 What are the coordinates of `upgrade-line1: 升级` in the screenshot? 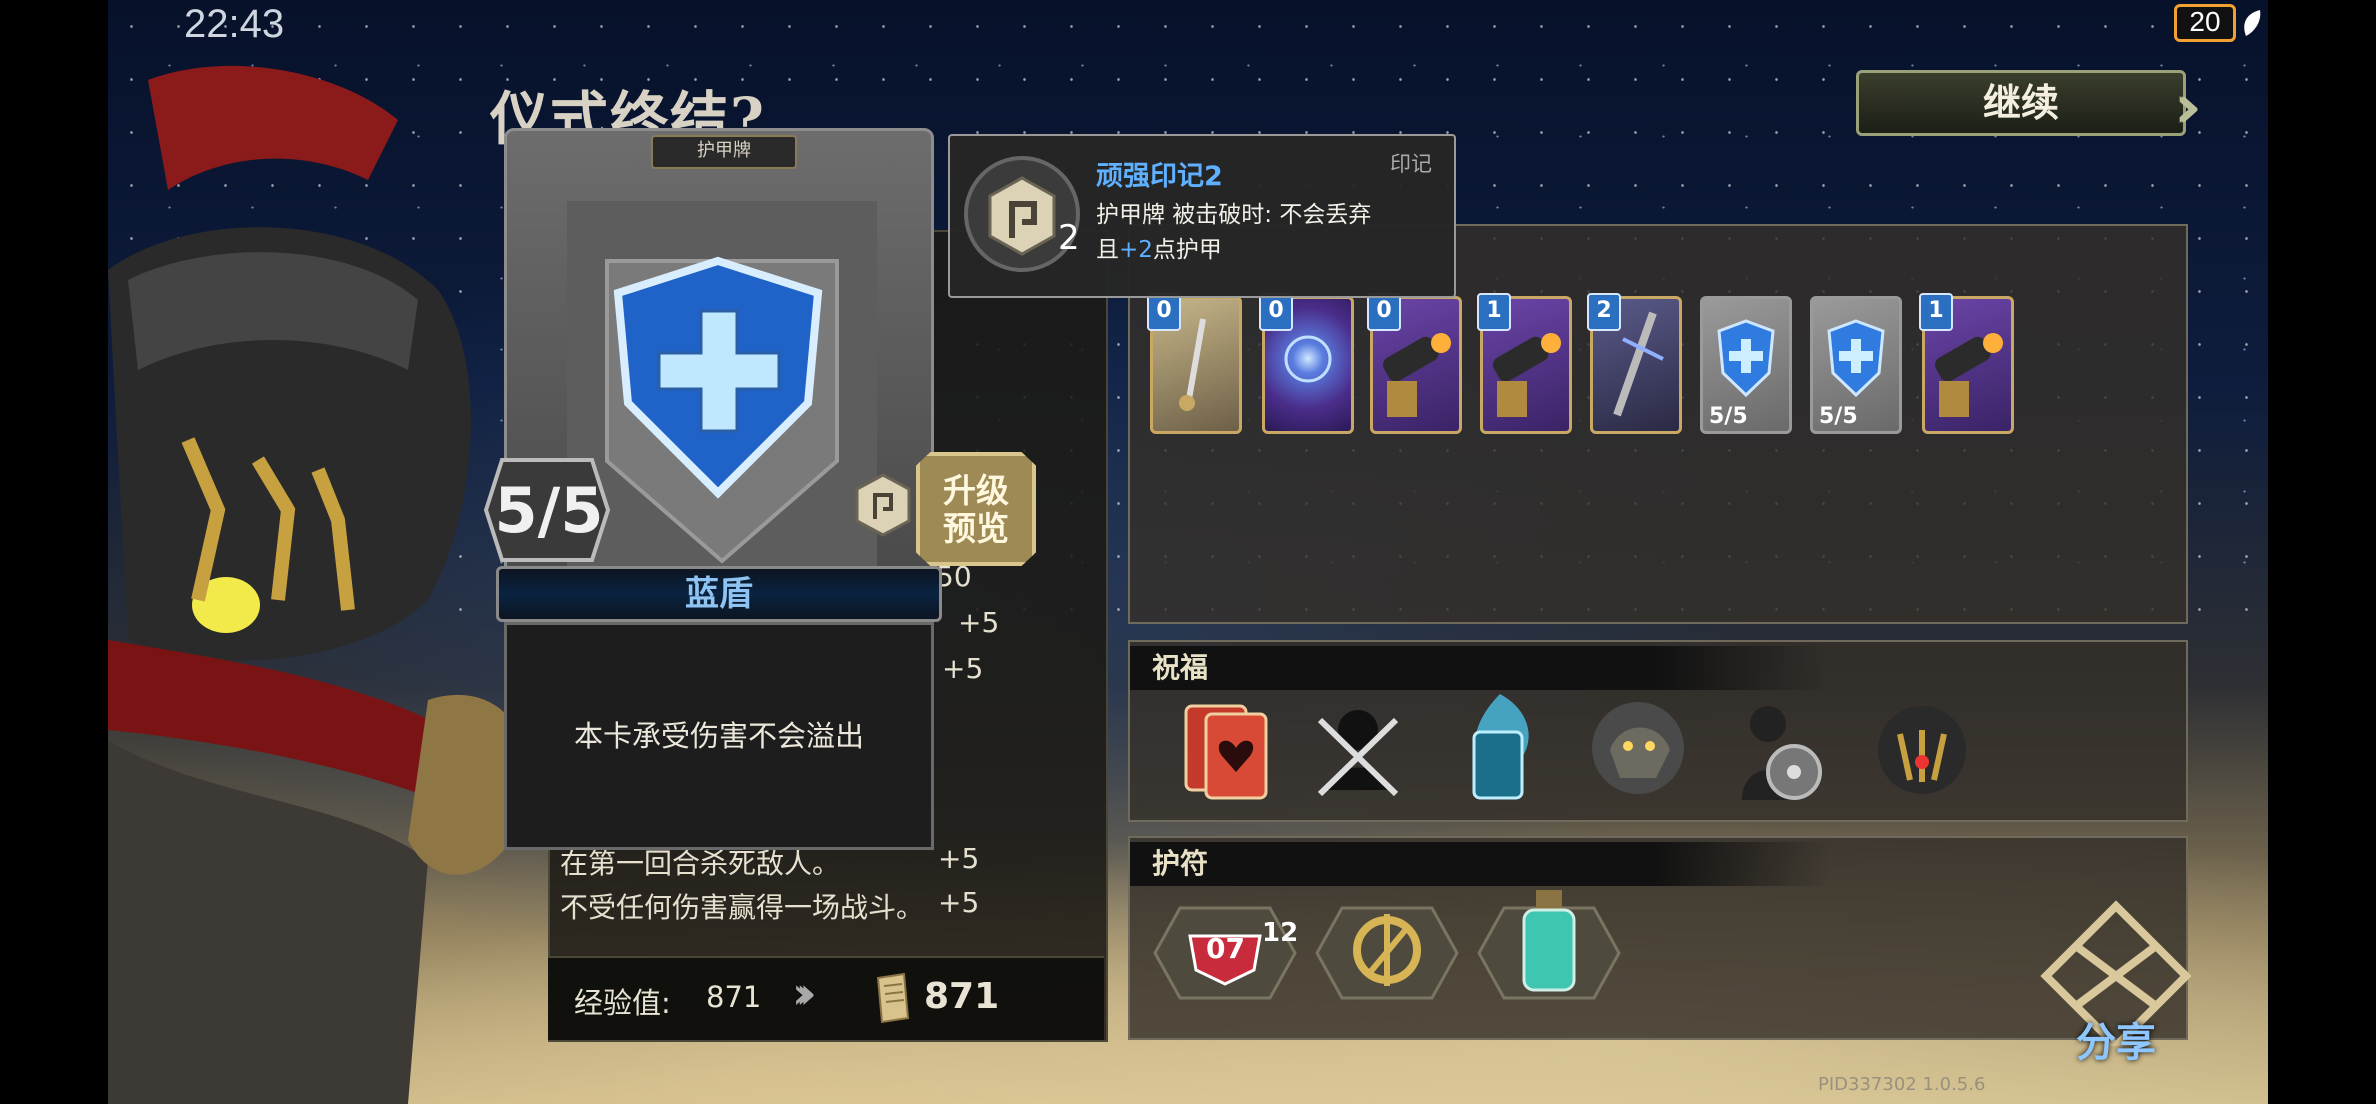 It's located at (976, 490).